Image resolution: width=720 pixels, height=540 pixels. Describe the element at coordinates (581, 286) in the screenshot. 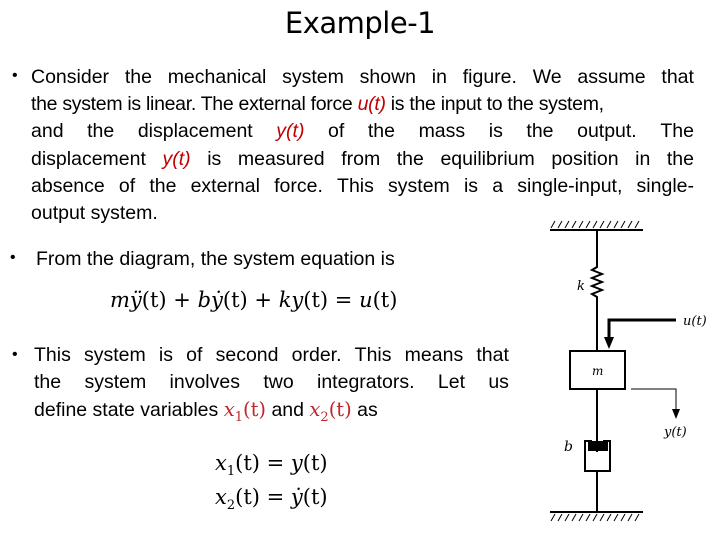

I see `spring-label: k` at that location.